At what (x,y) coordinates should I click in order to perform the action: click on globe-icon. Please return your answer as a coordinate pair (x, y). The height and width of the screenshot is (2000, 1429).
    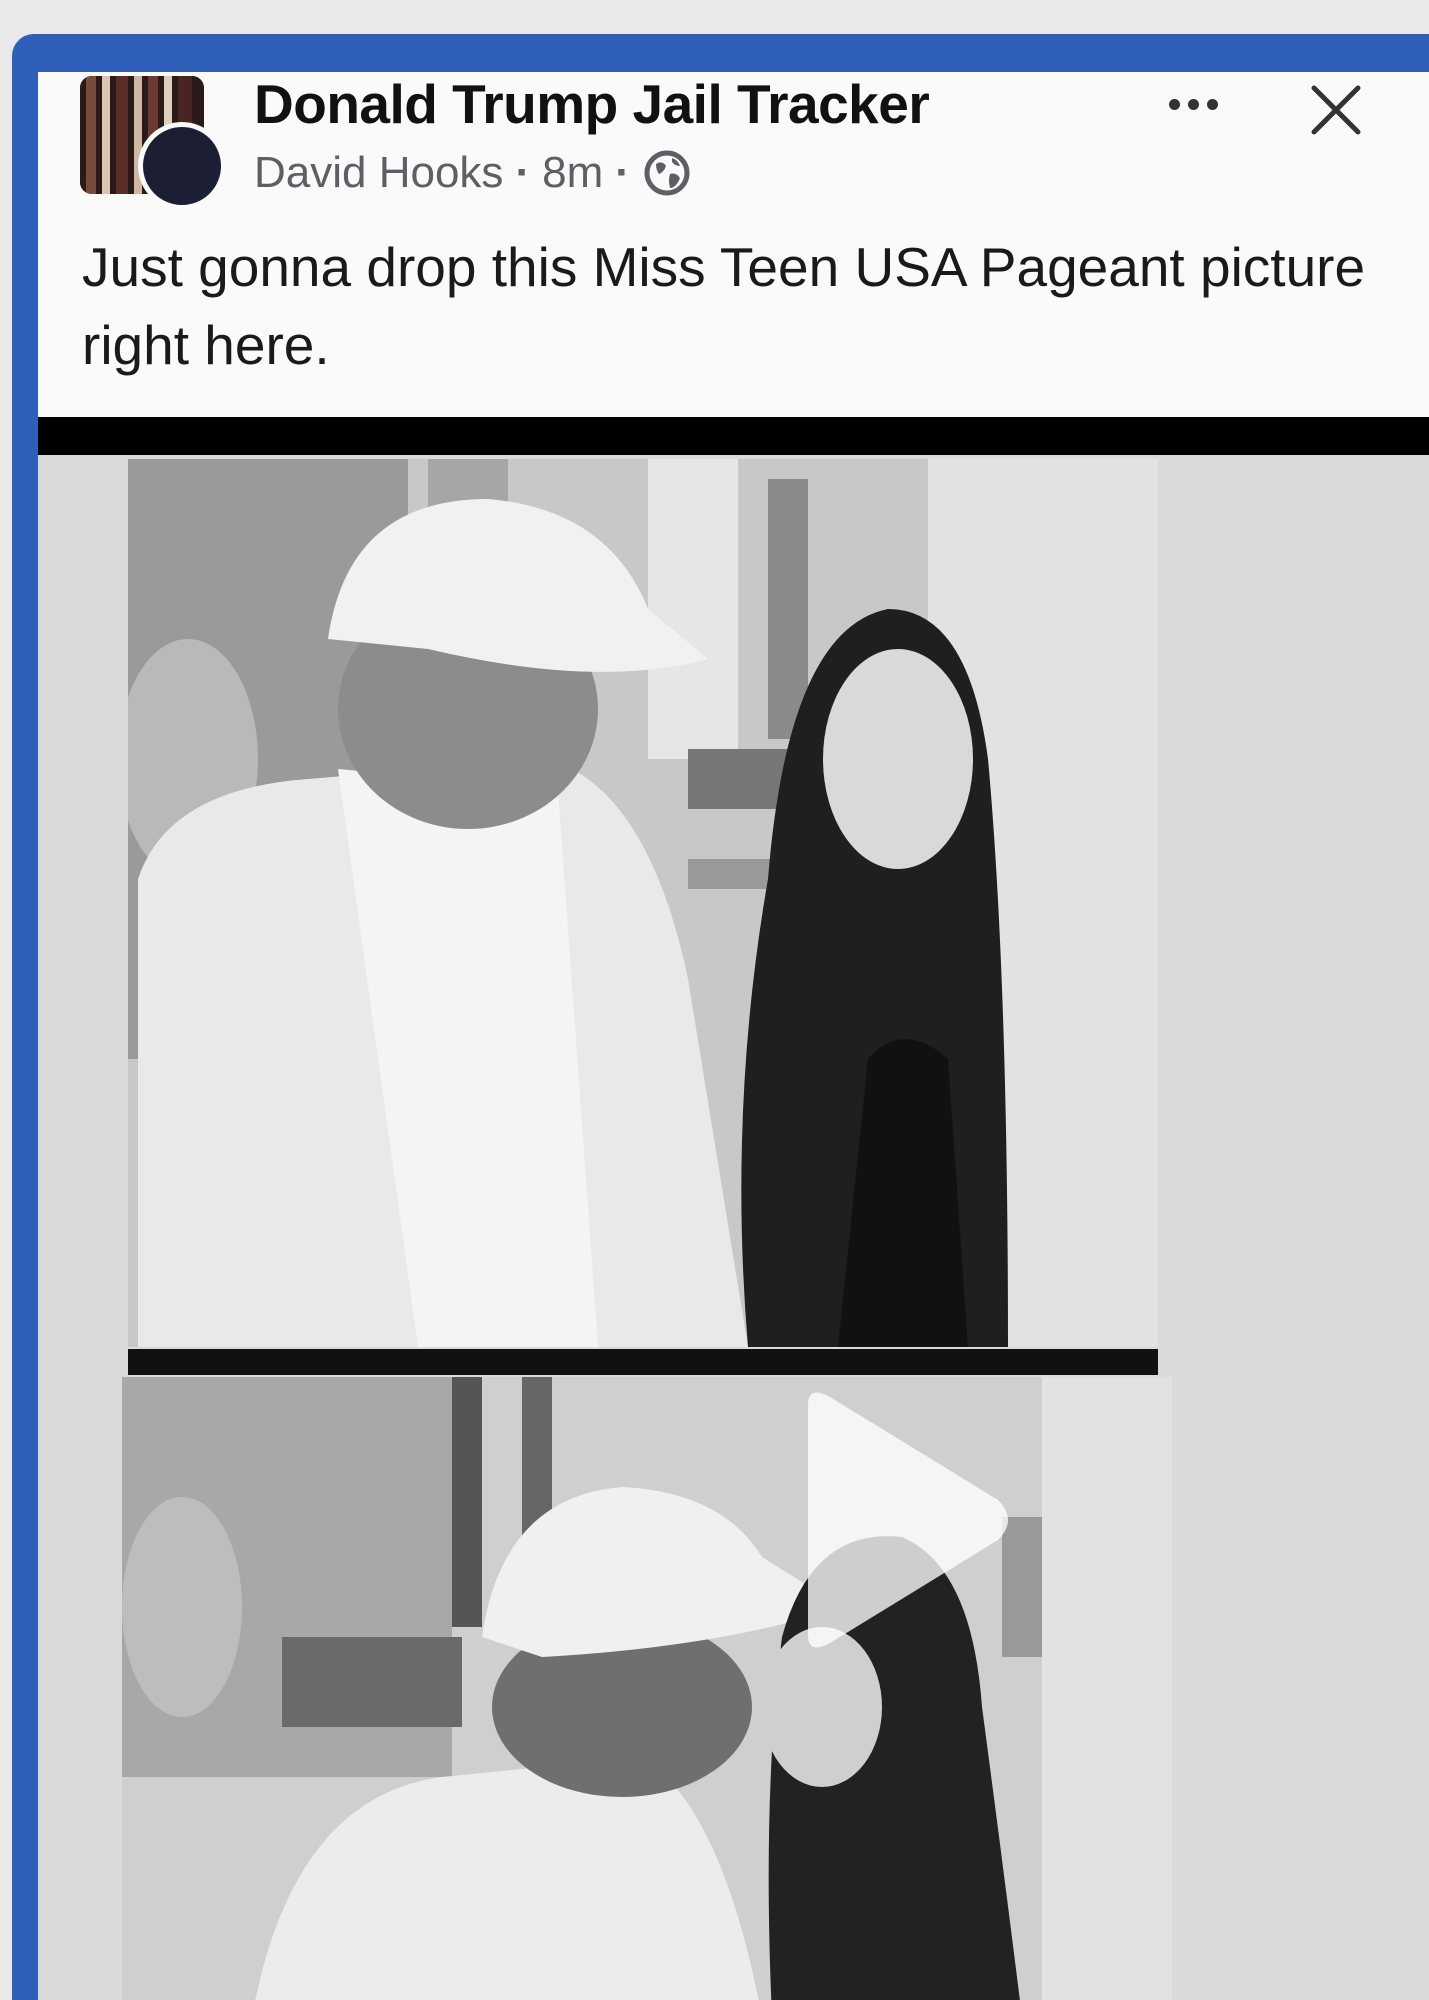
    Looking at the image, I should click on (667, 173).